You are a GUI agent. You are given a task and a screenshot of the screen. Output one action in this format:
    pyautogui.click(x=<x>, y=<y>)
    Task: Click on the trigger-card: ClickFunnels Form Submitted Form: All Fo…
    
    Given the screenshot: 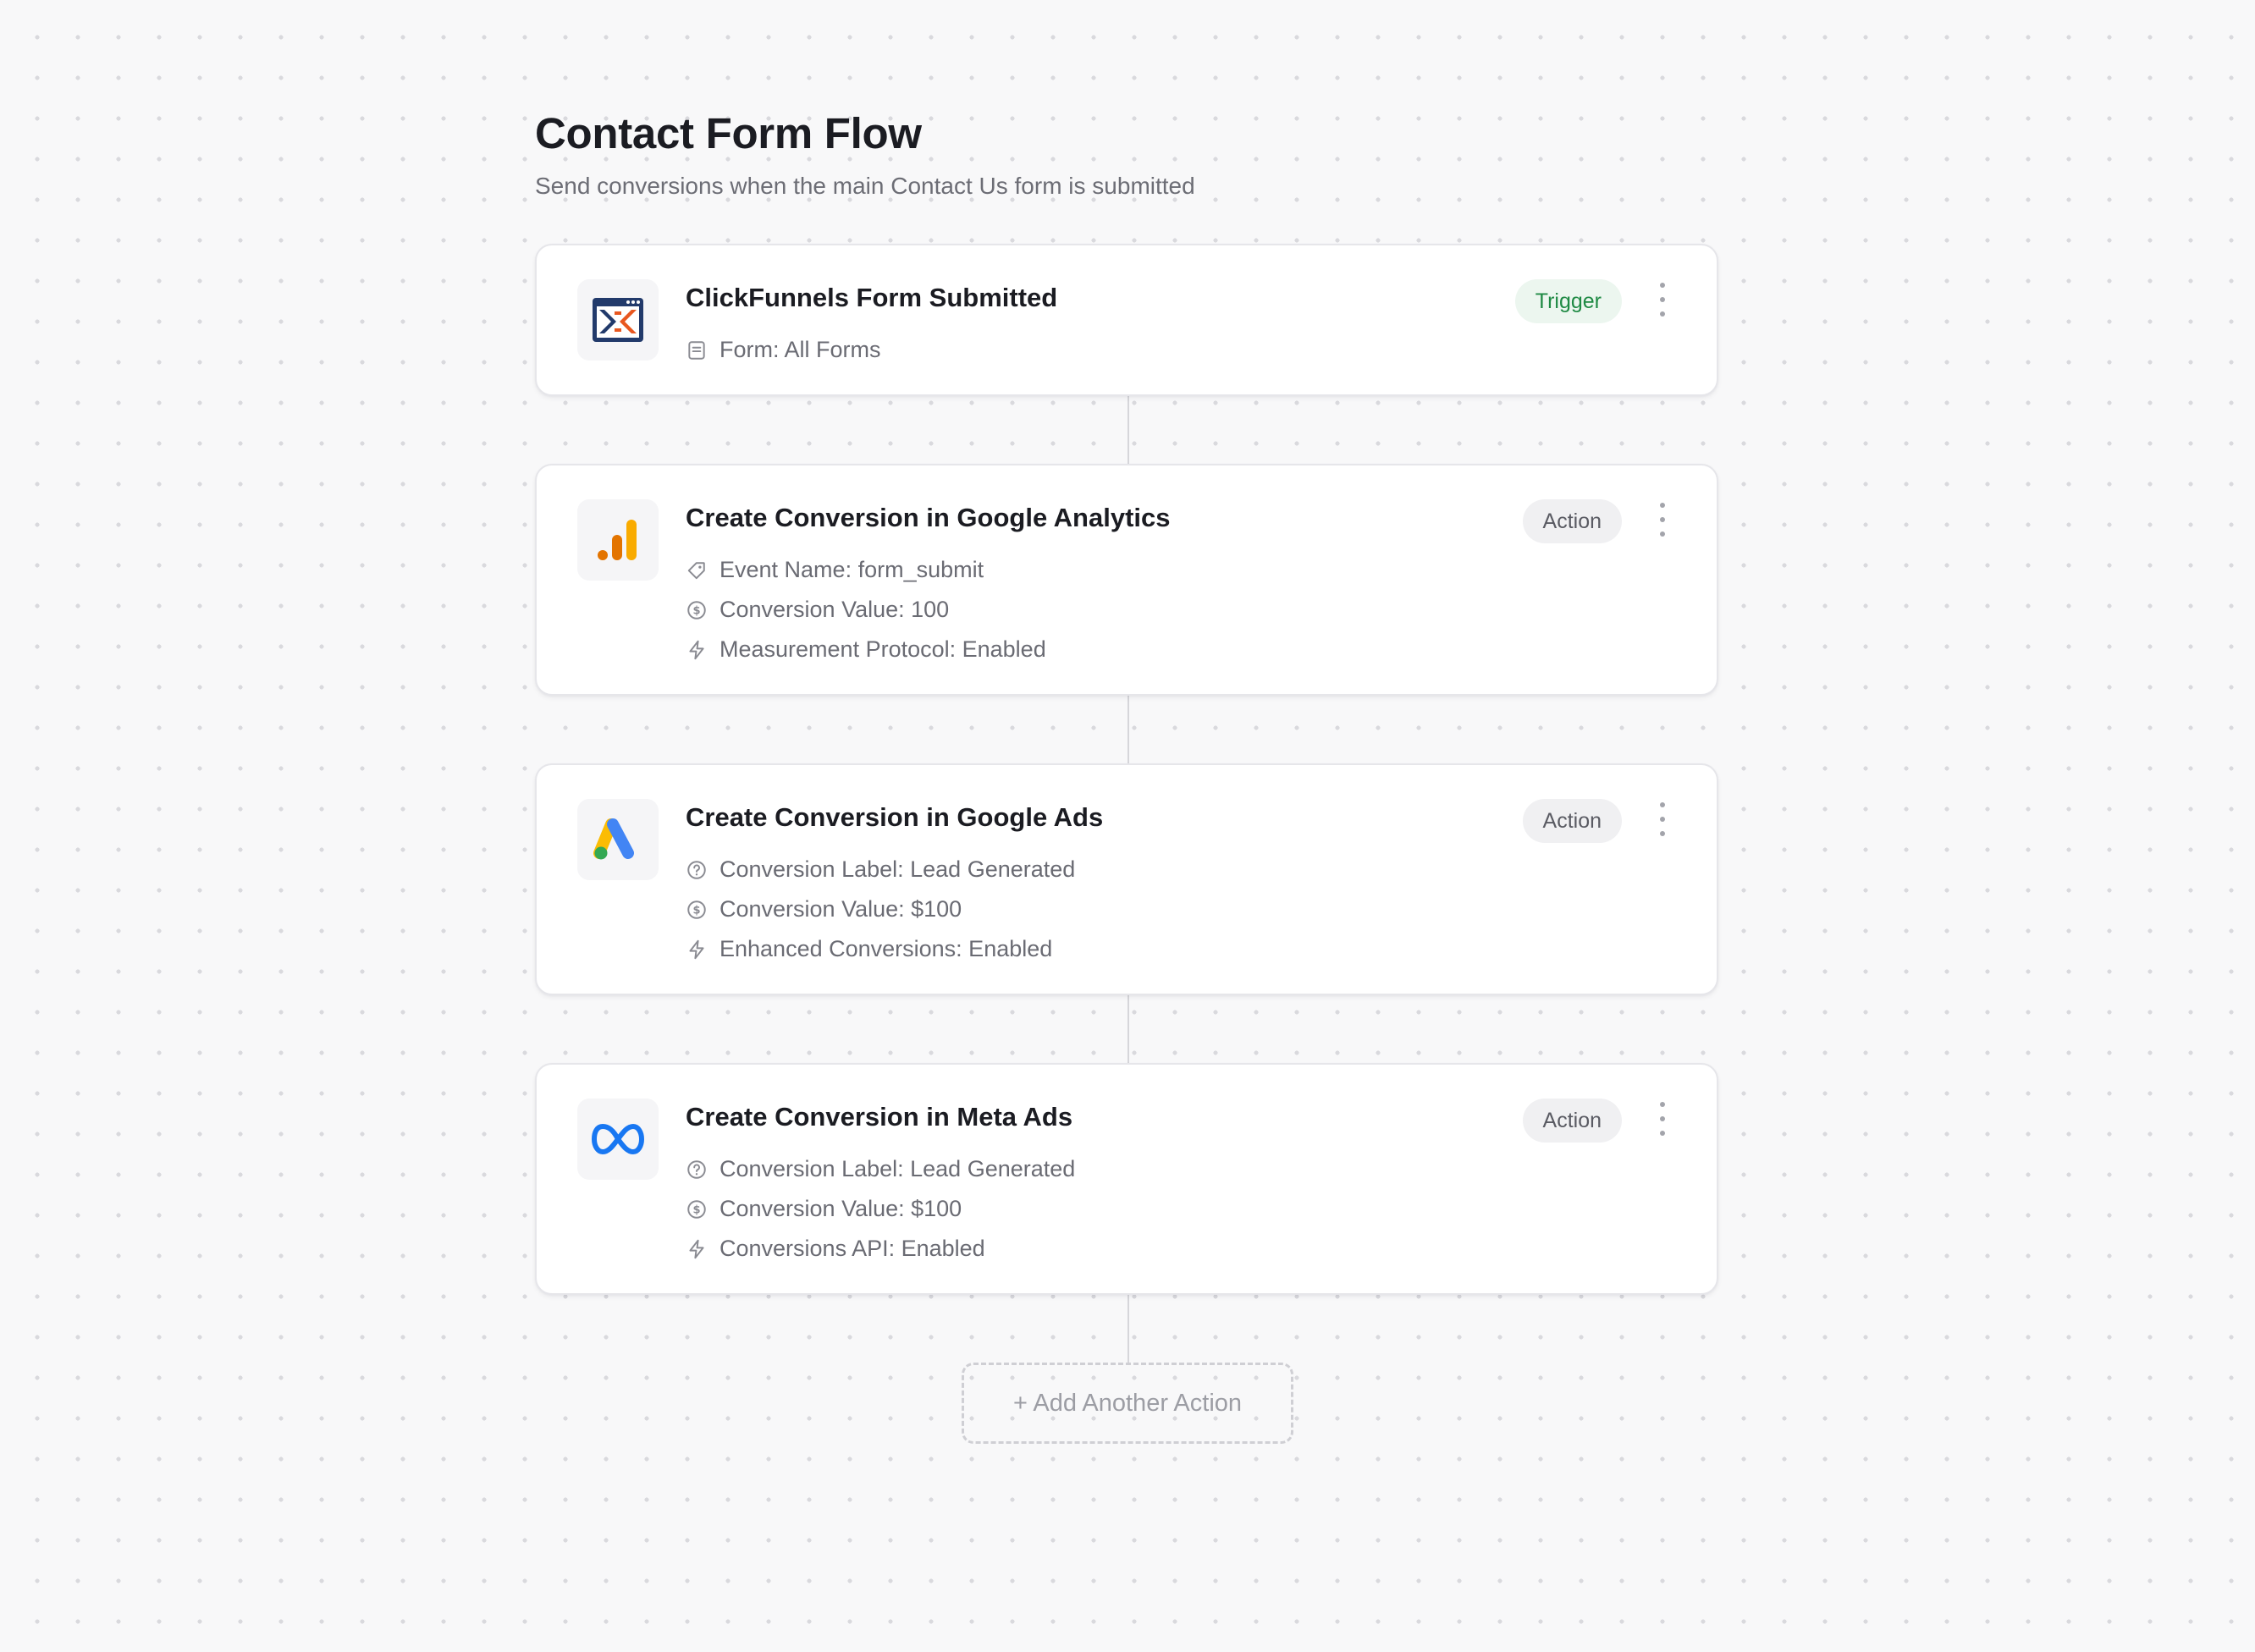 What is the action you would take?
    pyautogui.click(x=1126, y=320)
    